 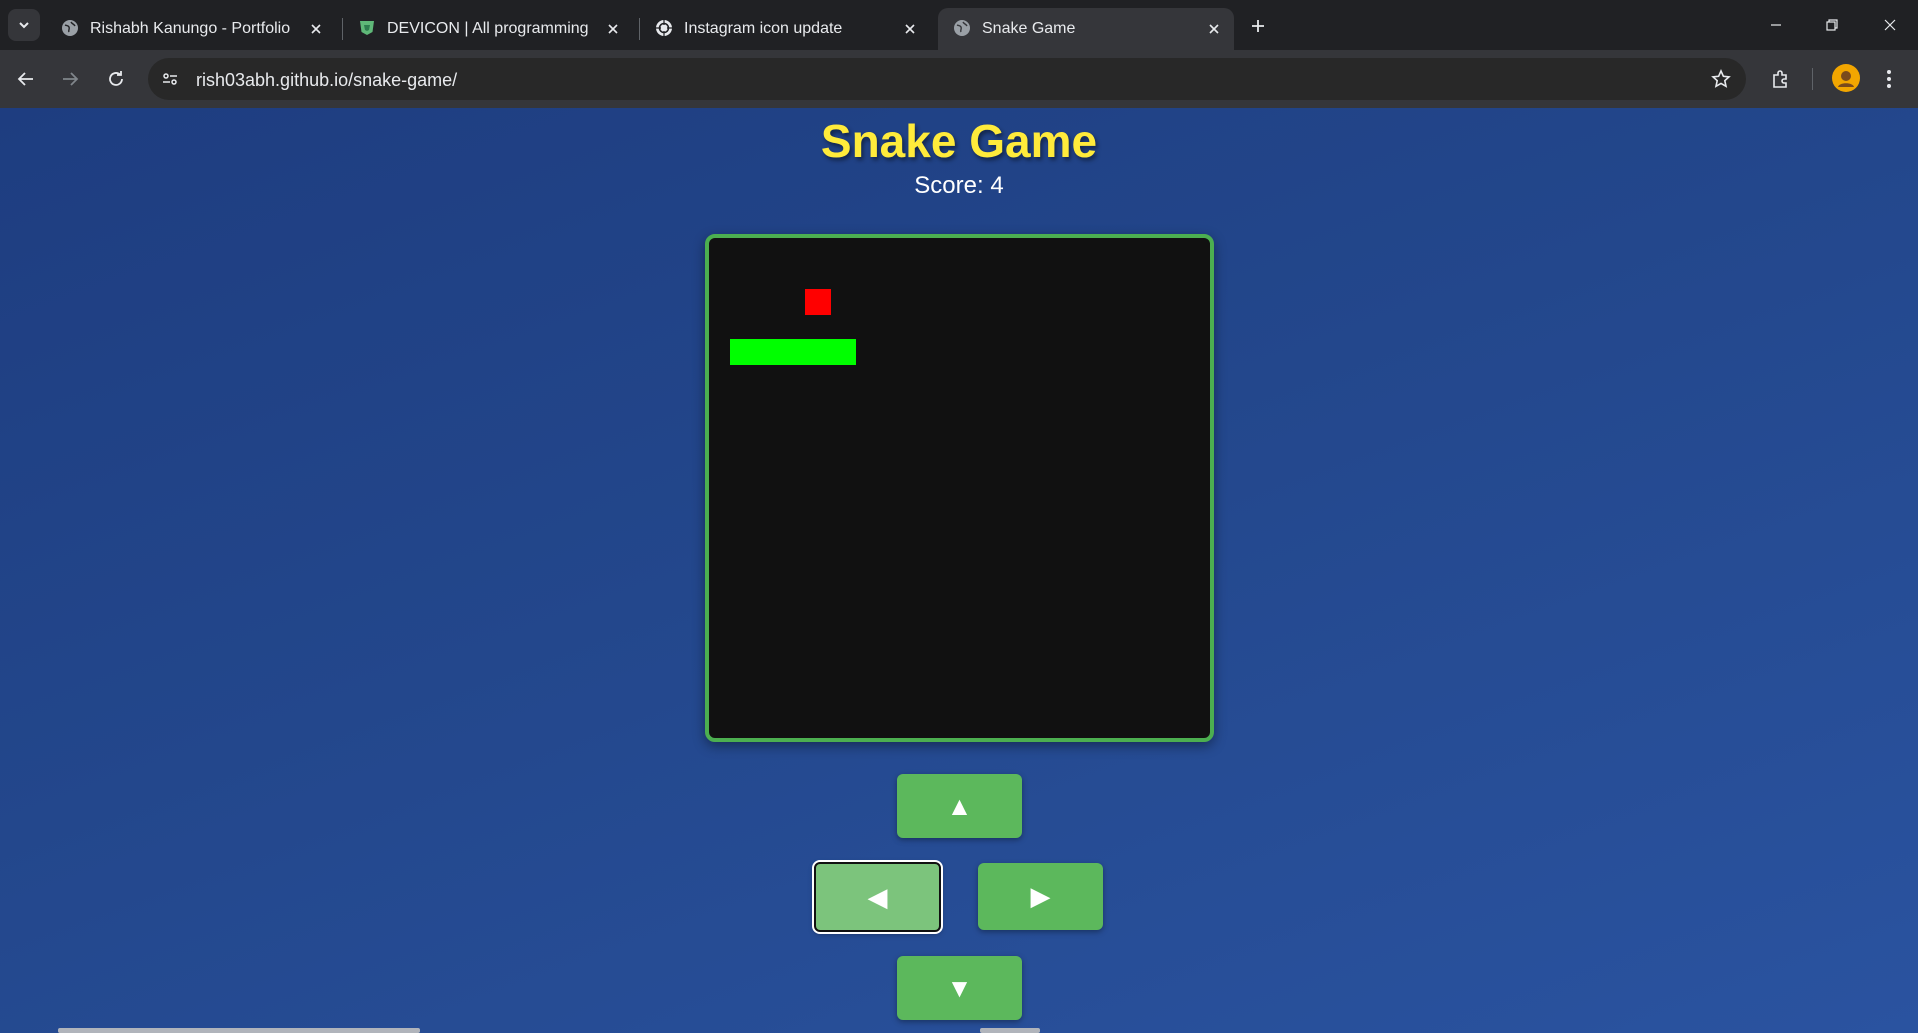 What do you see at coordinates (1721, 79) in the screenshot?
I see `bookmark-star-icon` at bounding box center [1721, 79].